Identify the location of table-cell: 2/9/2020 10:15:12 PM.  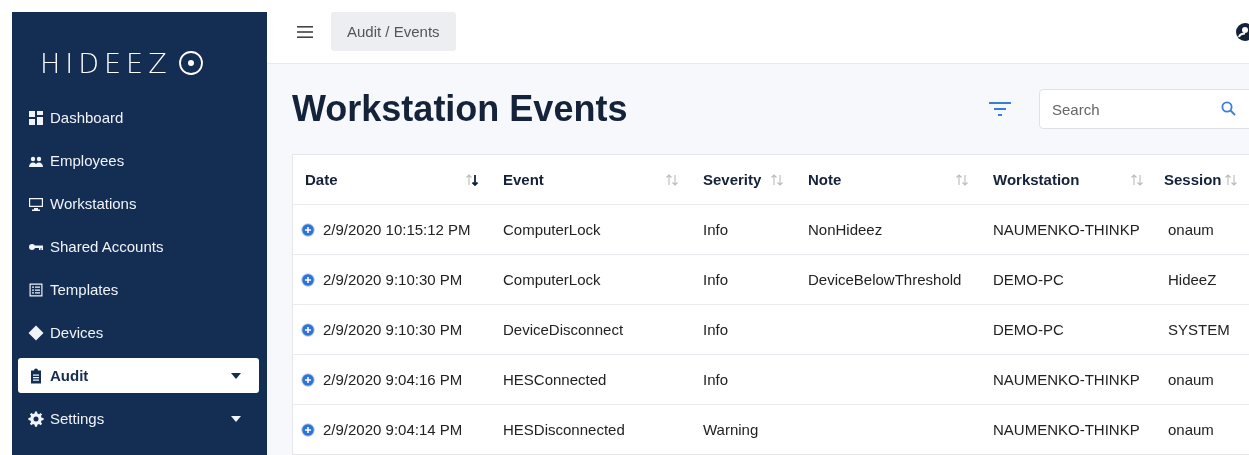
(397, 229).